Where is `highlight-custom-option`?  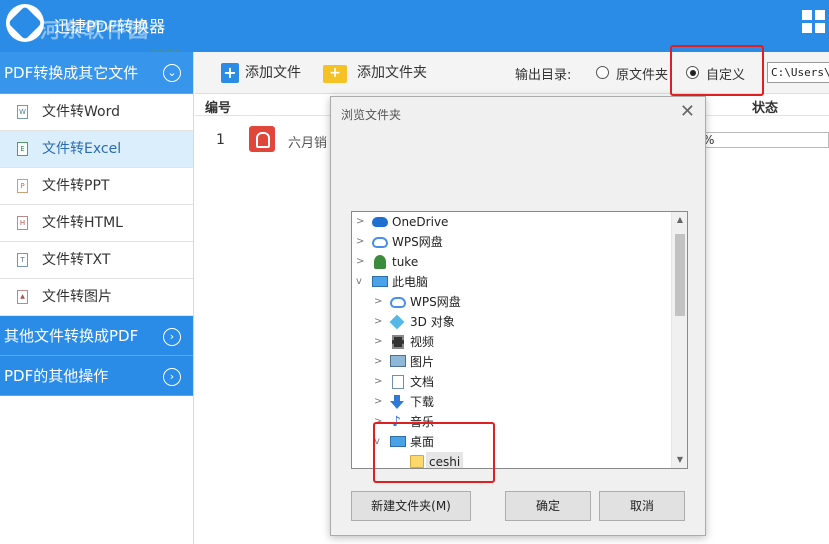 highlight-custom-option is located at coordinates (717, 70).